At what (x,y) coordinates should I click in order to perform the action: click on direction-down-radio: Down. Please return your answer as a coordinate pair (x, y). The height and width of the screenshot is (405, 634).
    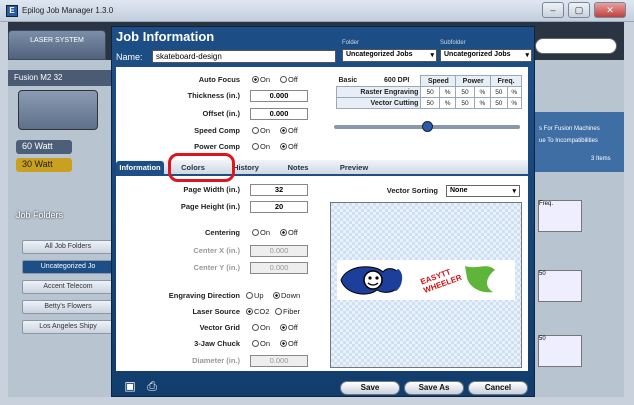
    Looking at the image, I should click on (286, 295).